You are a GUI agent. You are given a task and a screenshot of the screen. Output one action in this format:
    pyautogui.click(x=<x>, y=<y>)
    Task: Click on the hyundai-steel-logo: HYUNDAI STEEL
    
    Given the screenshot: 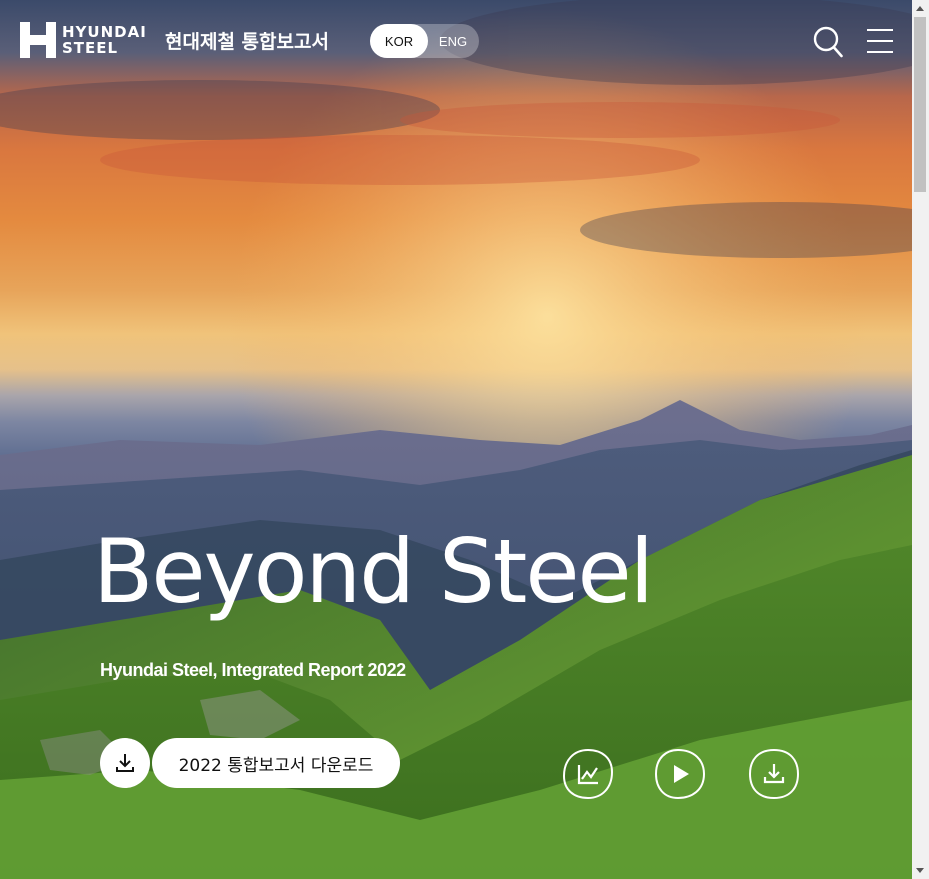 What is the action you would take?
    pyautogui.click(x=83, y=40)
    